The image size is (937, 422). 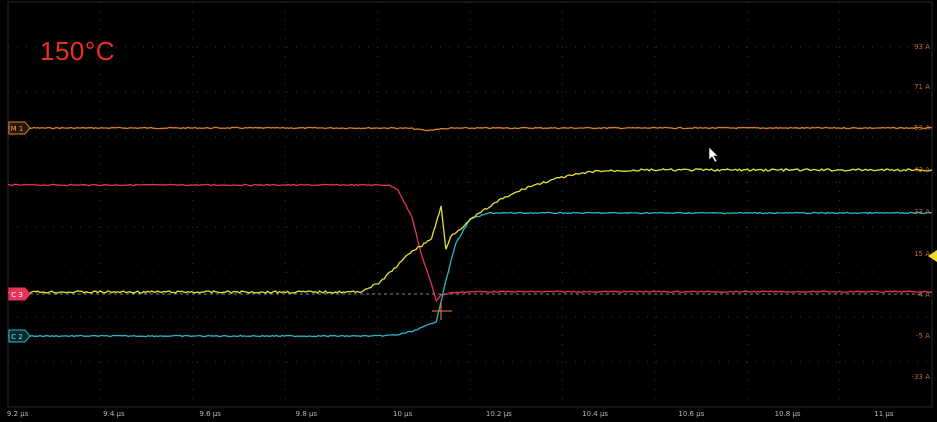 I want to click on right-axis-label: -5 A, so click(x=923, y=336).